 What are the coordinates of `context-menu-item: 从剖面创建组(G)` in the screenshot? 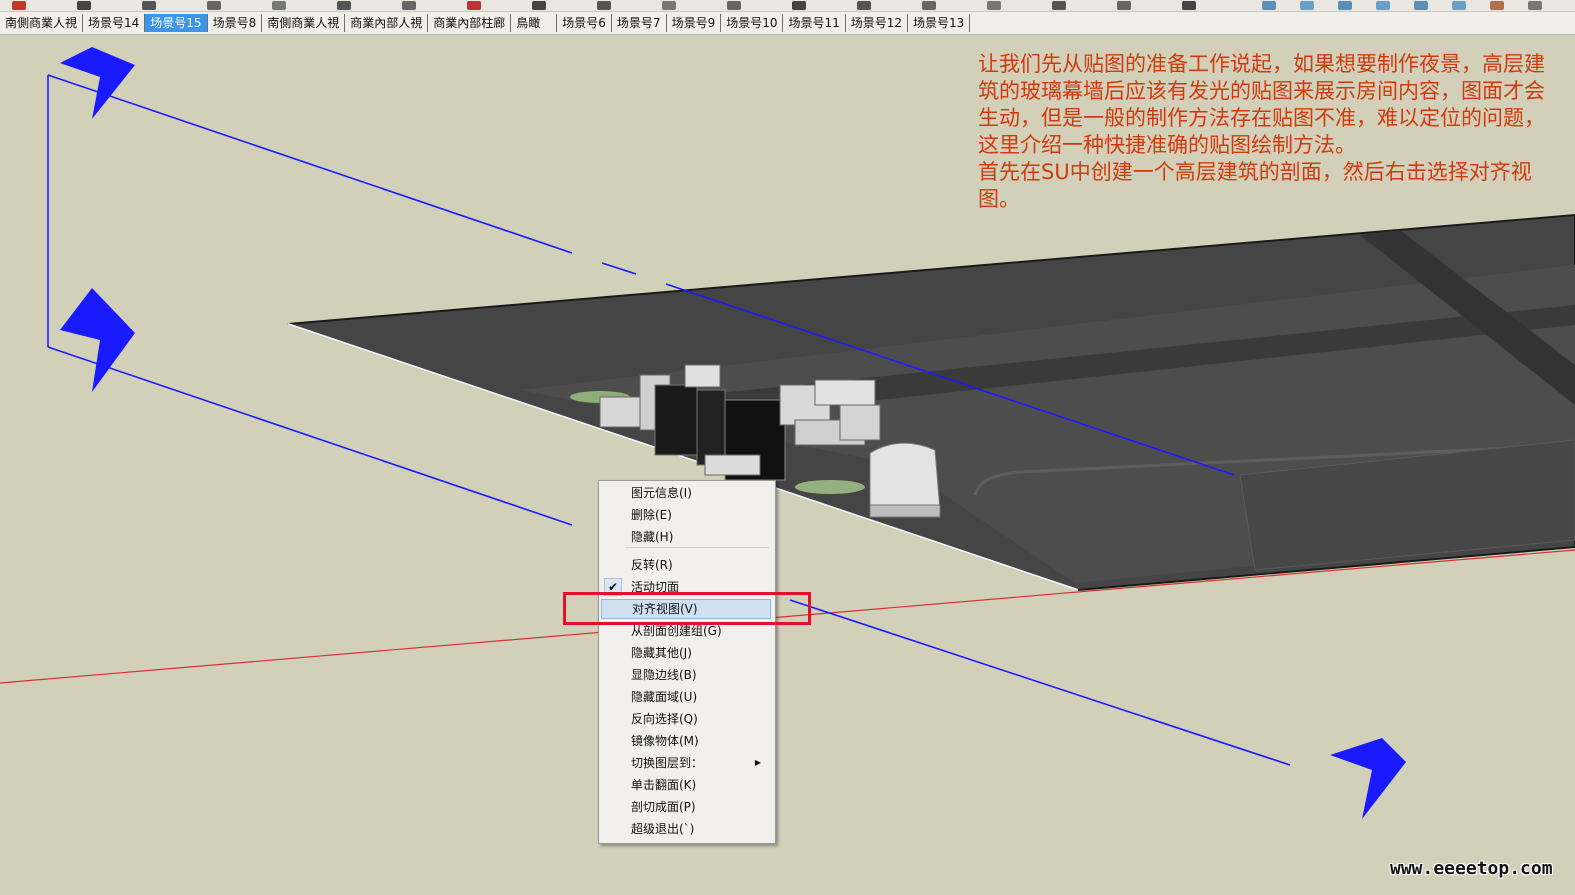 It's located at (686, 631).